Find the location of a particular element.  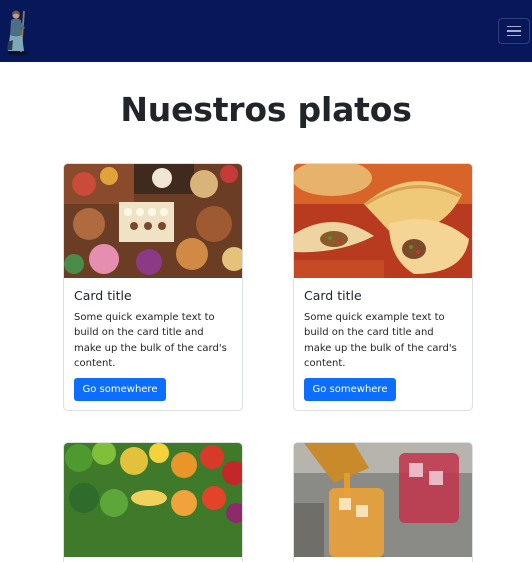

navbar is located at coordinates (266, 31).